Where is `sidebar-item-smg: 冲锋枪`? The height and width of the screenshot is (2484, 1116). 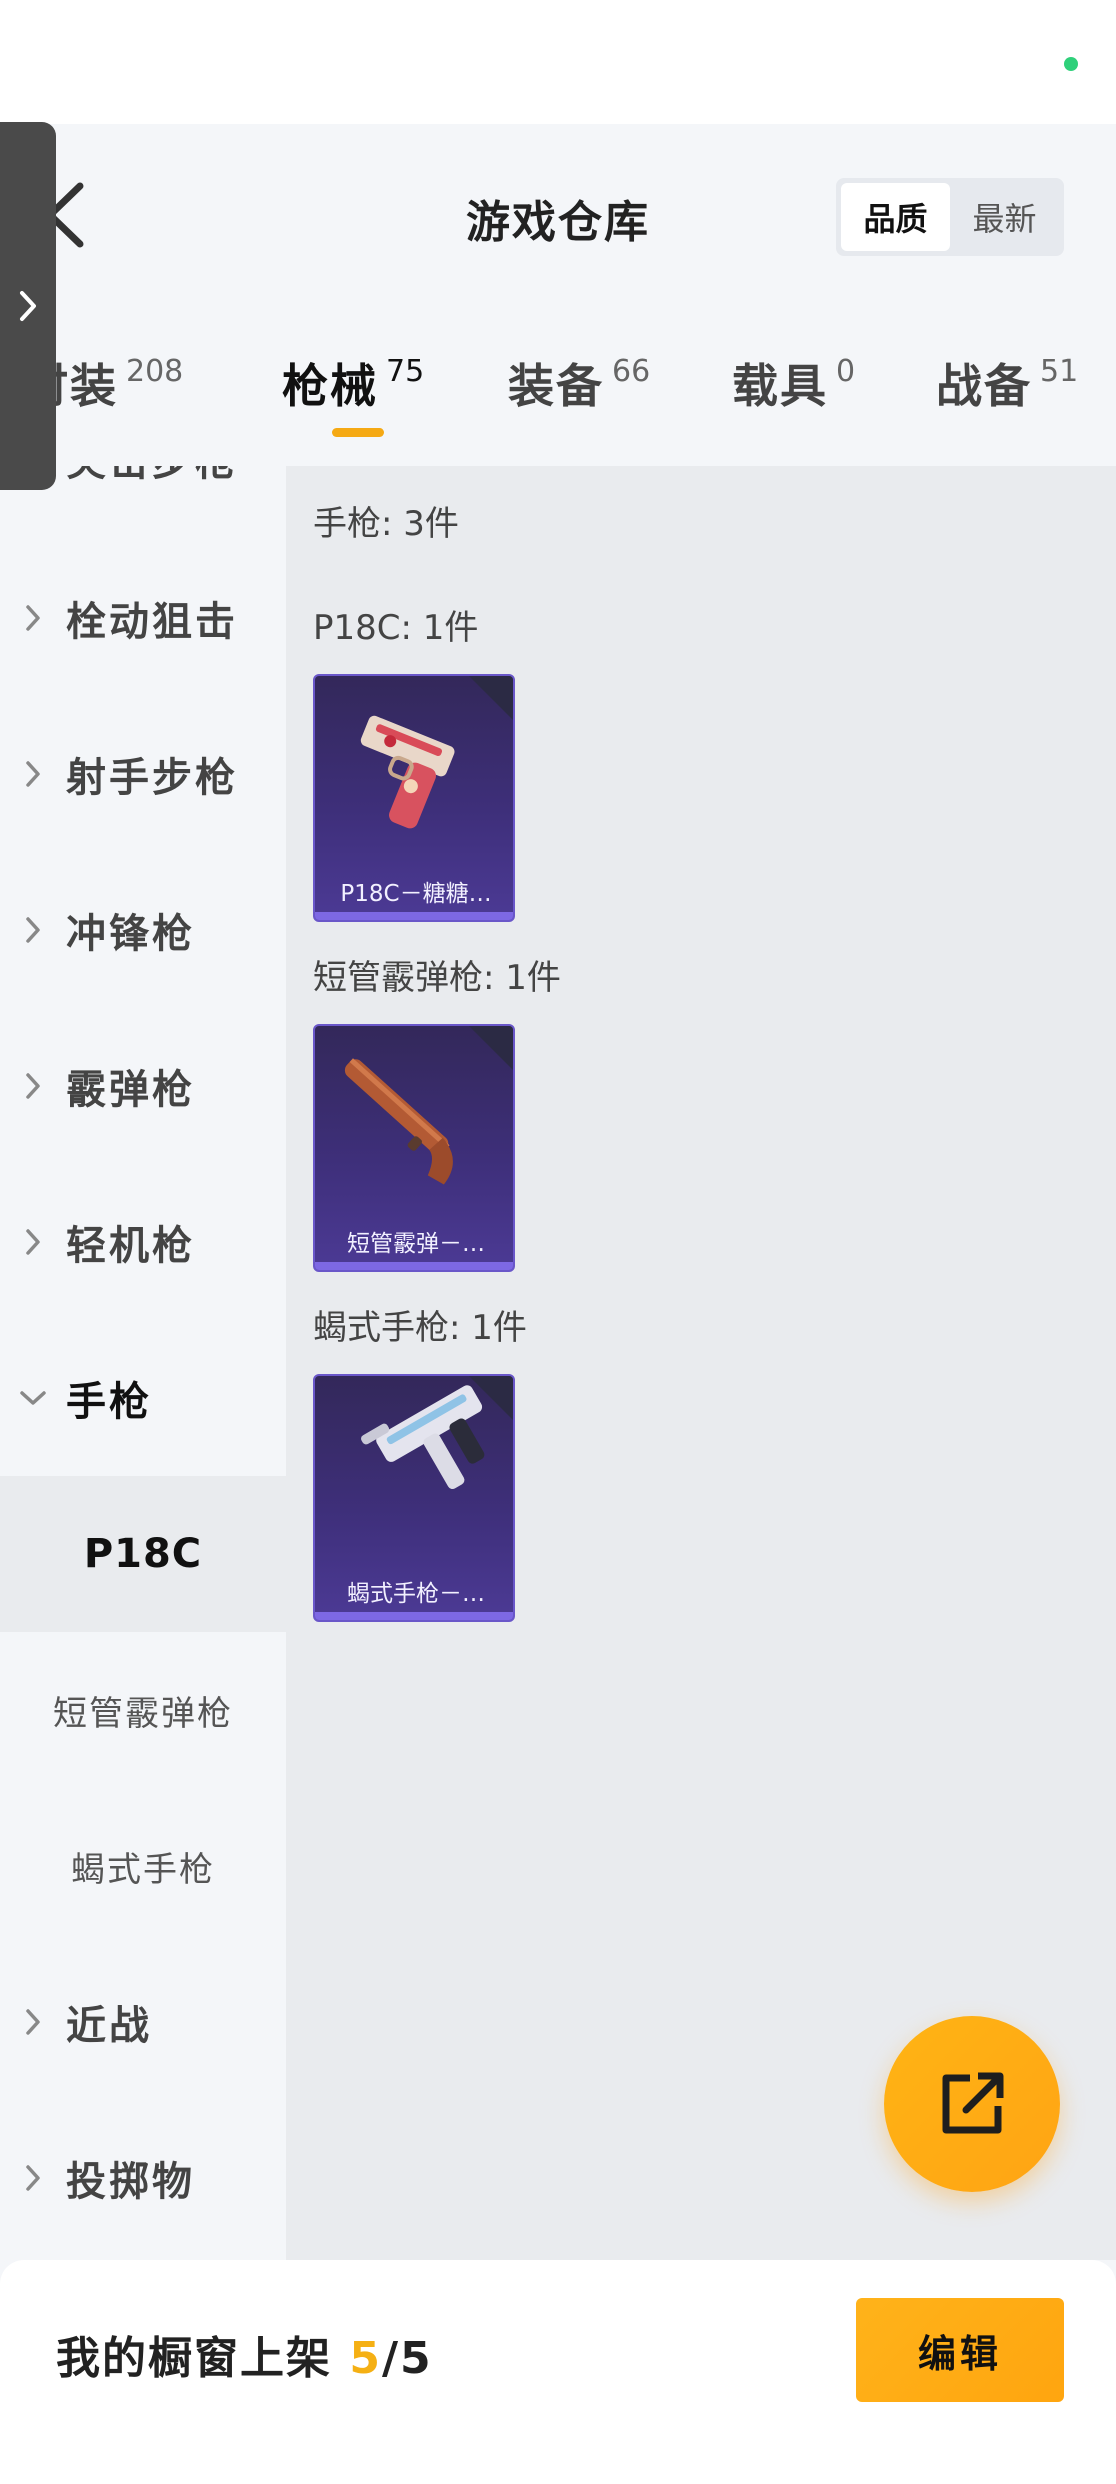 sidebar-item-smg: 冲锋枪 is located at coordinates (143, 930).